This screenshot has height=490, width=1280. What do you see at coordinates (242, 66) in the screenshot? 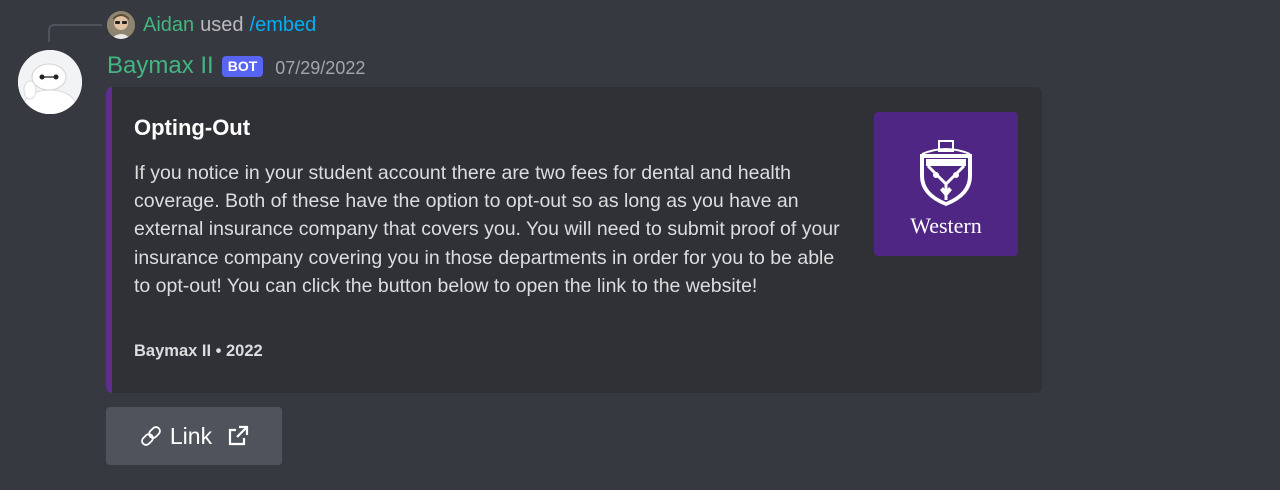
I see `bot-badge: BOT` at bounding box center [242, 66].